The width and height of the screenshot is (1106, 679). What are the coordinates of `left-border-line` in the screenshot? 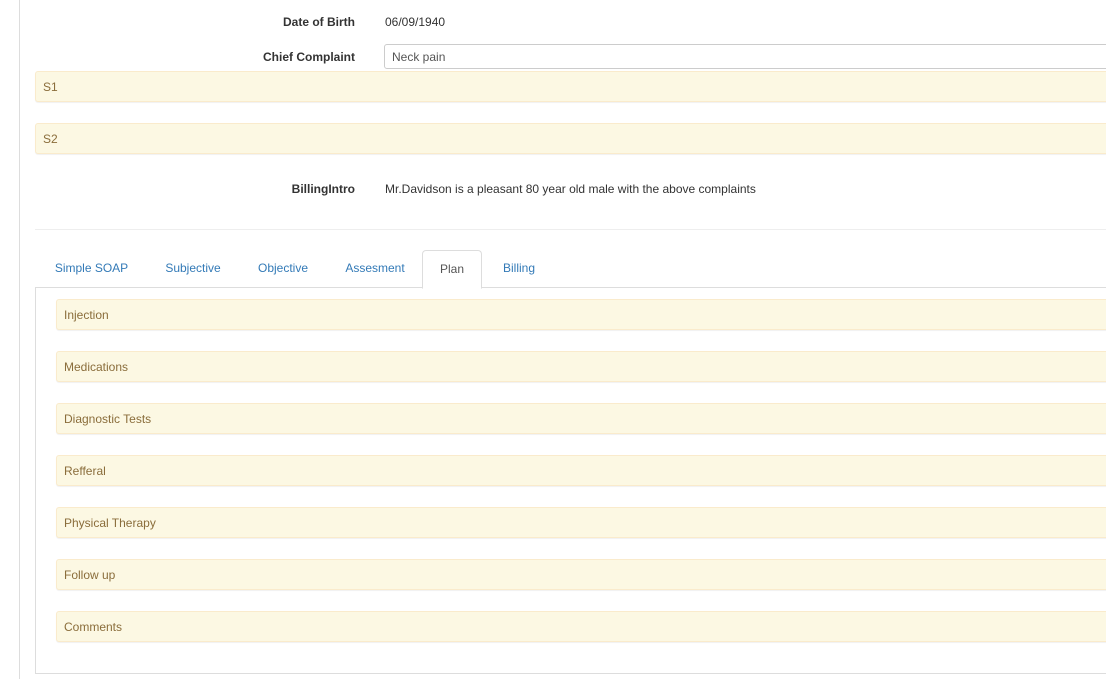 It's located at (19, 339).